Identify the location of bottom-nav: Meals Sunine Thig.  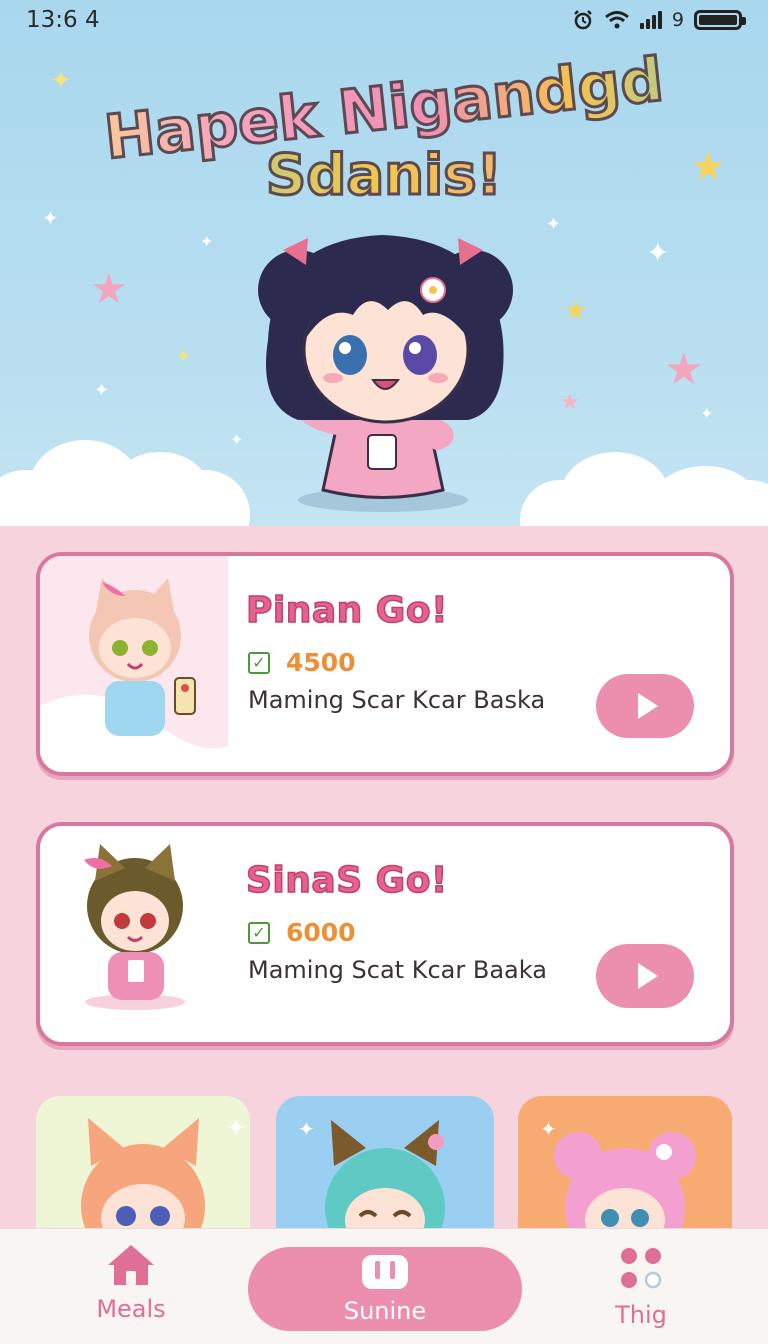
(384, 1286).